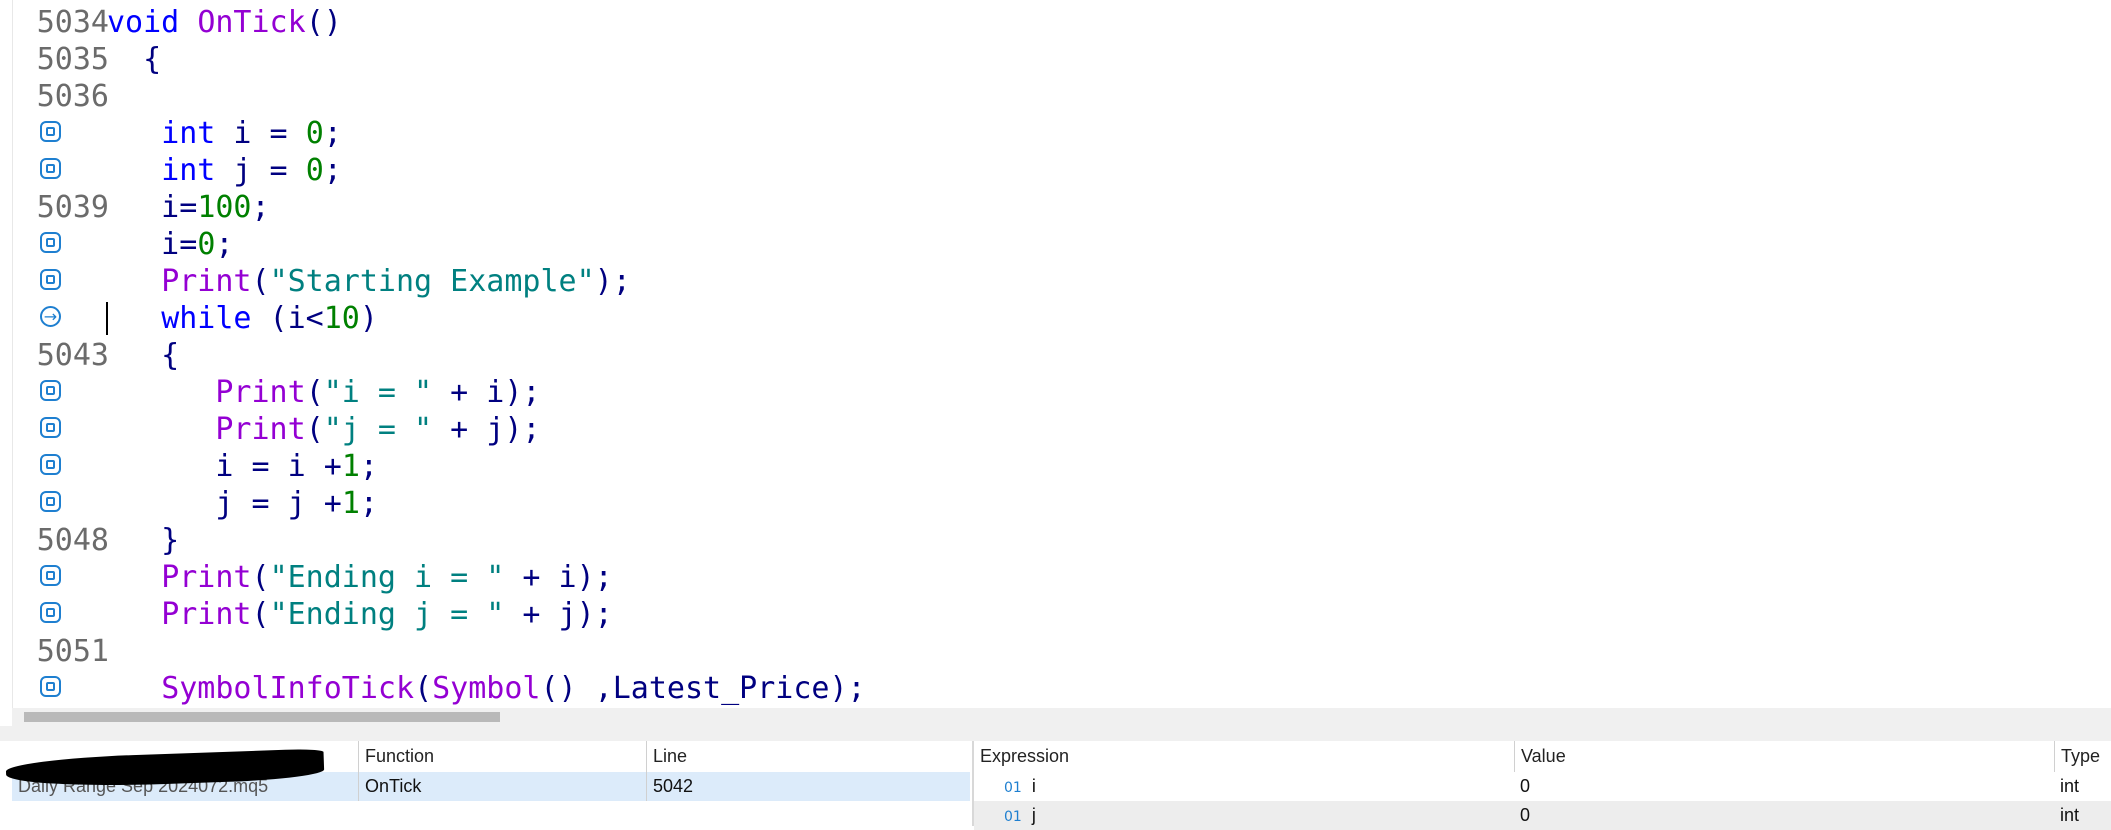  Describe the element at coordinates (224, 466) in the screenshot. I see `code-token: i = i +` at that location.